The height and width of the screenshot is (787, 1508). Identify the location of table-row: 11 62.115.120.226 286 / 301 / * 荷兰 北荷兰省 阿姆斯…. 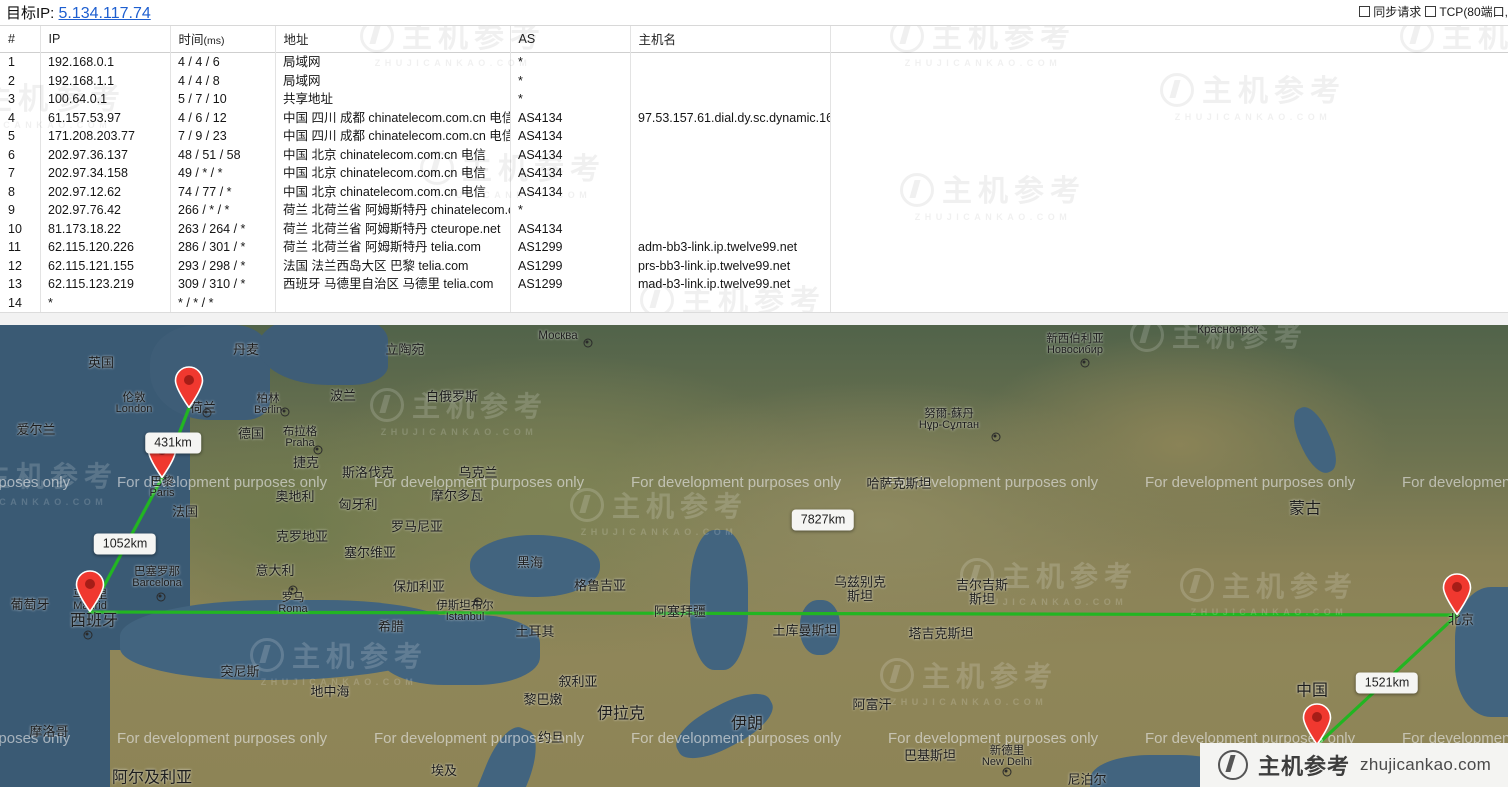
(754, 247).